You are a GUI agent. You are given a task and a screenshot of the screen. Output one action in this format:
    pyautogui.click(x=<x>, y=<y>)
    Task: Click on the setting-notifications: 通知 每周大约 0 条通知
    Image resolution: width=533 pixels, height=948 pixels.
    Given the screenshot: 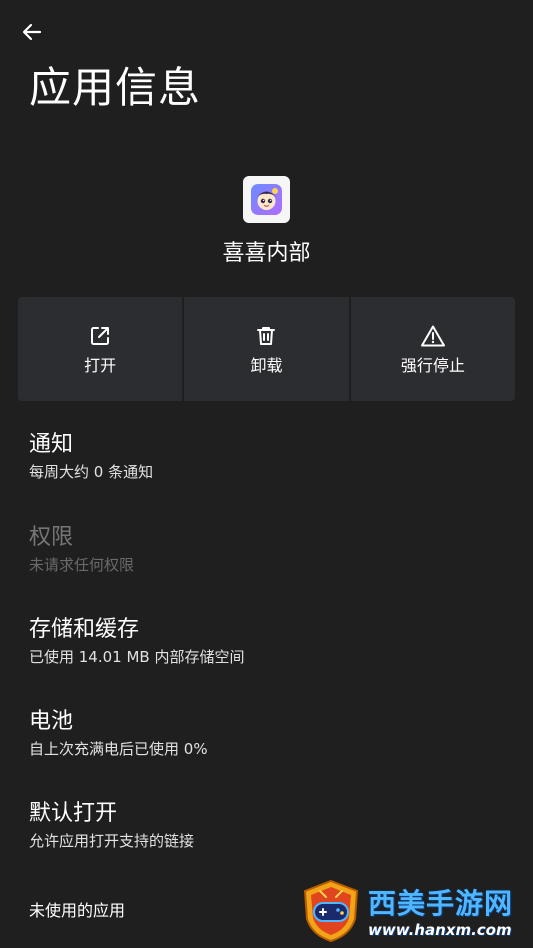 What is the action you would take?
    pyautogui.click(x=269, y=456)
    